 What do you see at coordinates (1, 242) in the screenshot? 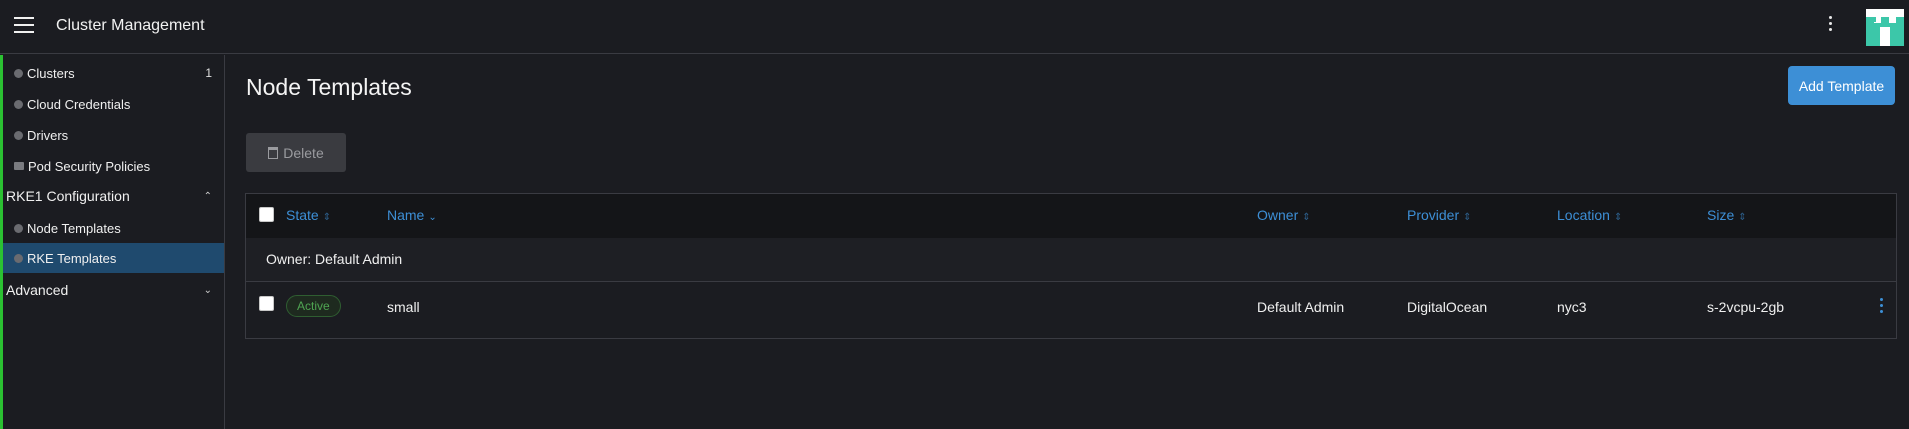
I see `edge-indicator` at bounding box center [1, 242].